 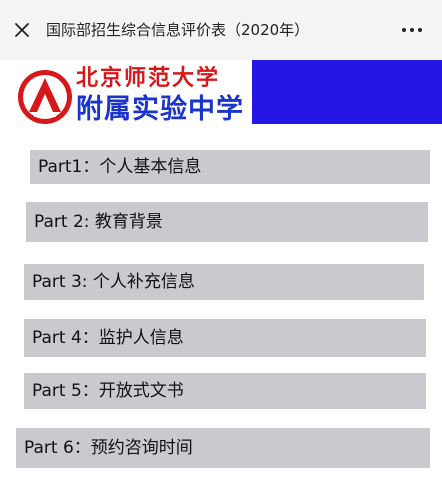 What do you see at coordinates (224, 282) in the screenshot?
I see `part3-item: Part 3: 个人补充信息` at bounding box center [224, 282].